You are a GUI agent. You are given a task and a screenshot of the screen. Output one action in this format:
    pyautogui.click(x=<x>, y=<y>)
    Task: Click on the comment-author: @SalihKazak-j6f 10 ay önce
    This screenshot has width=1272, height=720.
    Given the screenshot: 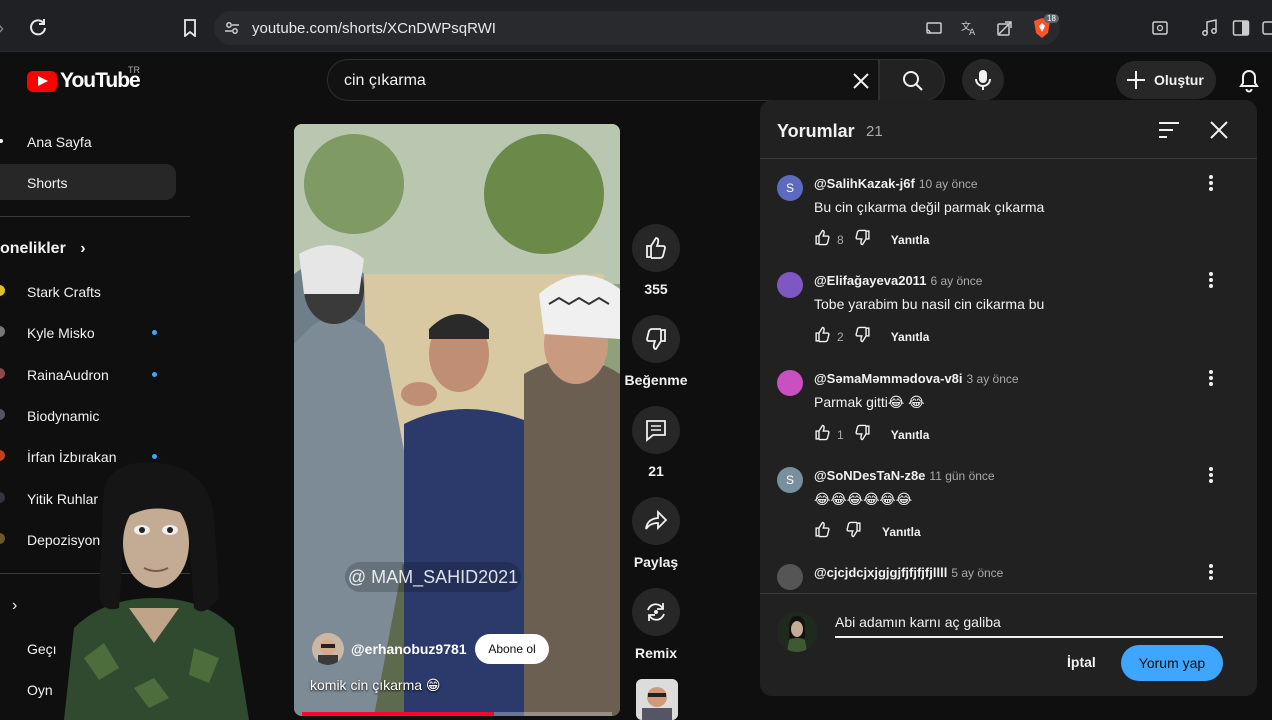 What is the action you would take?
    pyautogui.click(x=896, y=183)
    